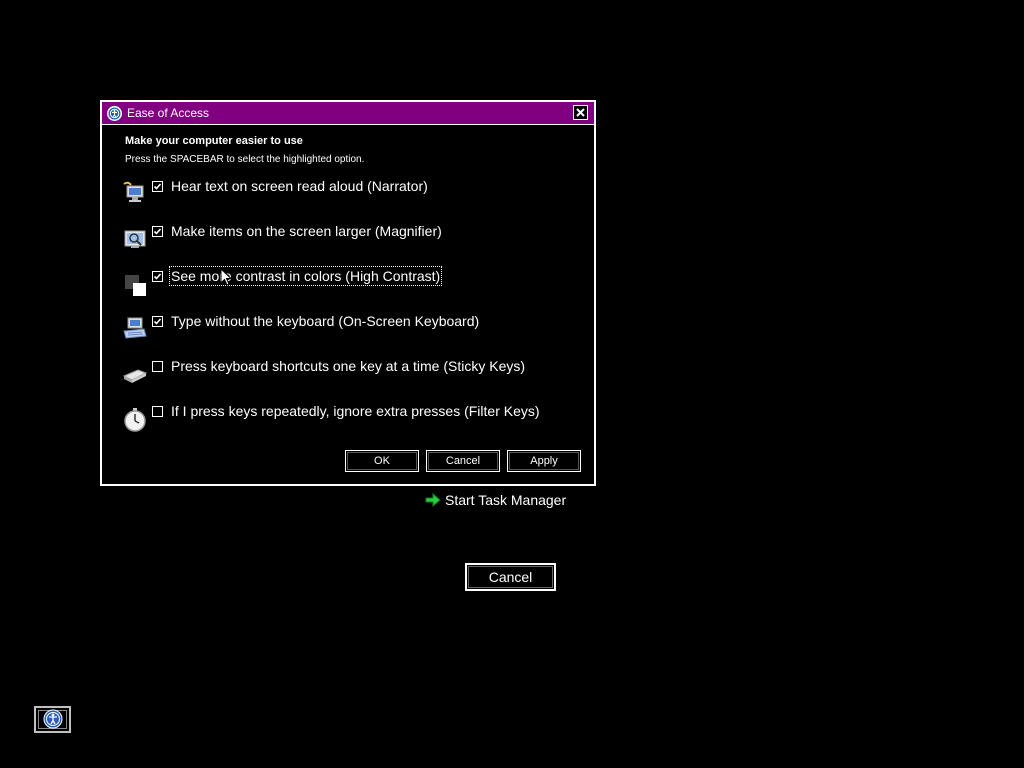 The height and width of the screenshot is (768, 1024). Describe the element at coordinates (135, 375) in the screenshot. I see `sticky-keys-icon` at that location.